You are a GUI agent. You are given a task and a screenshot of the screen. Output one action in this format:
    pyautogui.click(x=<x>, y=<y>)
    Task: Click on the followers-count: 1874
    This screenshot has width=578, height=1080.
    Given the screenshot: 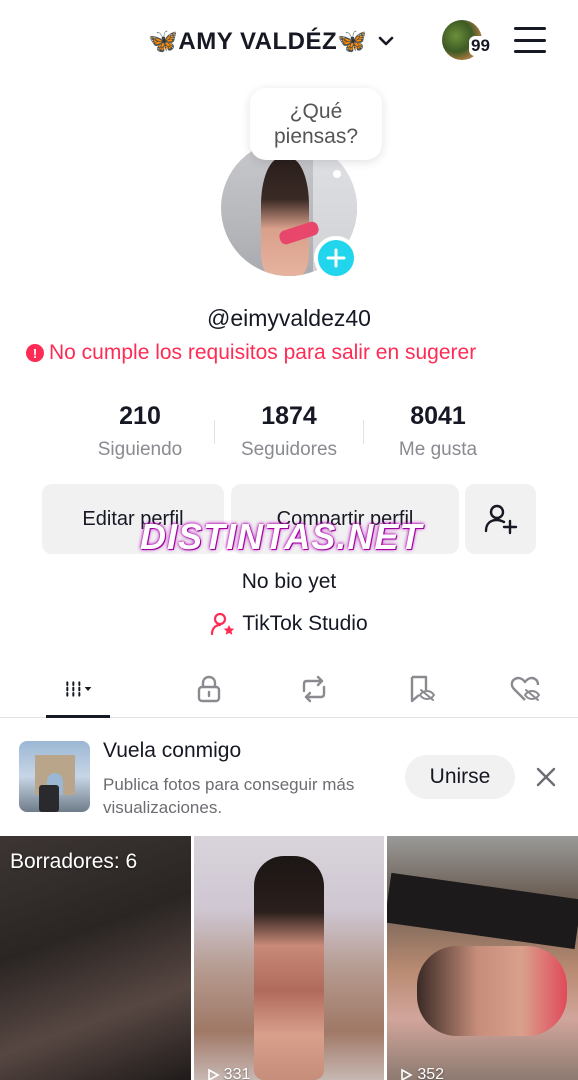 What is the action you would take?
    pyautogui.click(x=289, y=416)
    